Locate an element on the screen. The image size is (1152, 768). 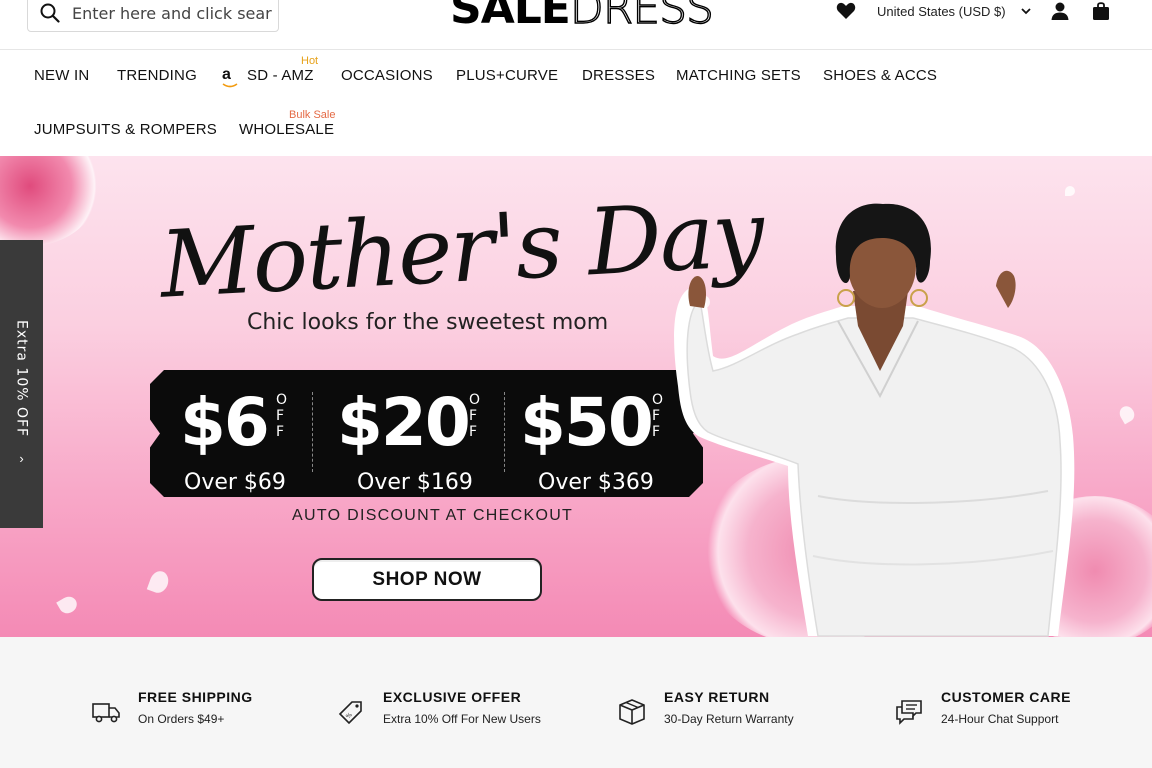
logo-dress: DRESS is located at coordinates (642, 17).